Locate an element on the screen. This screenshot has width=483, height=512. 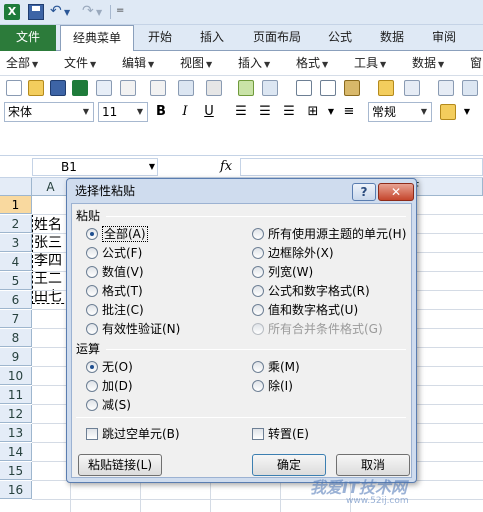
row-header: 2 is located at coordinates (16, 224).